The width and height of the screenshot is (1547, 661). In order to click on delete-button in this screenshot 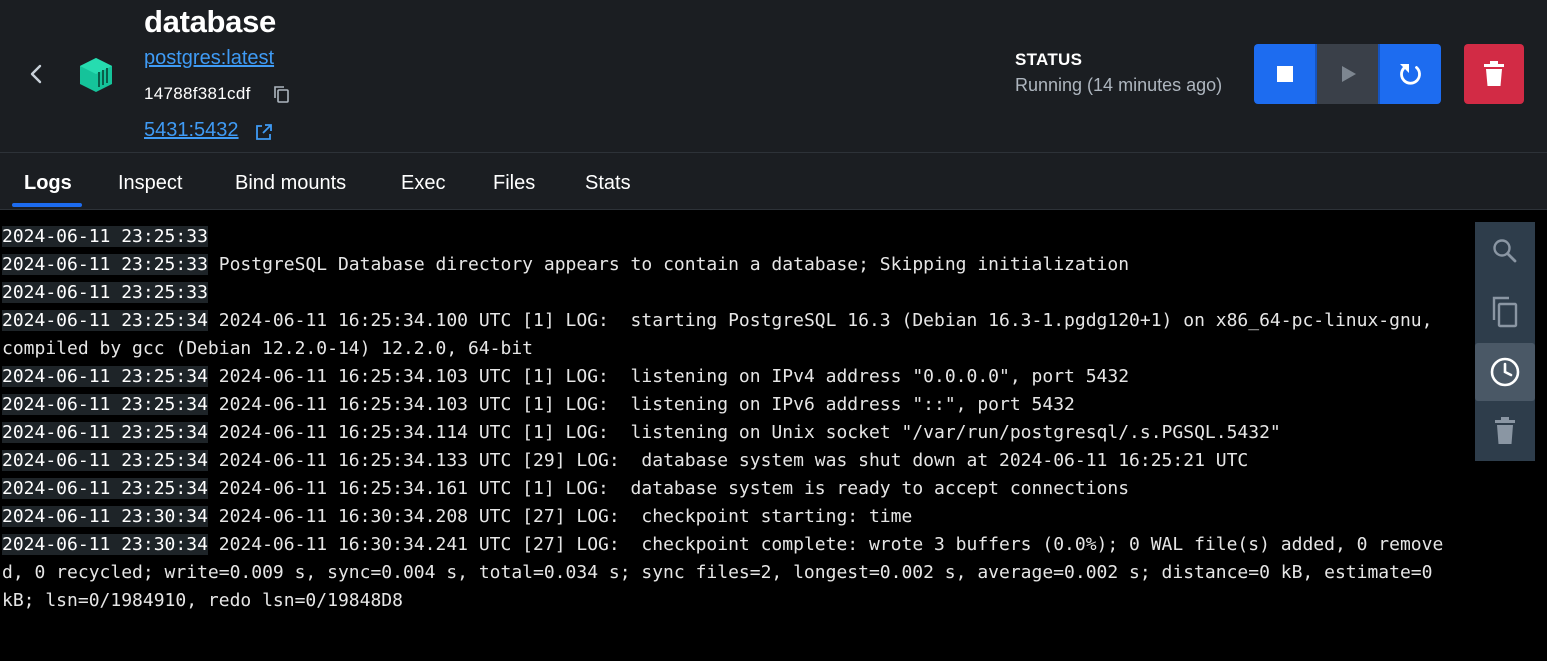, I will do `click(1494, 74)`.